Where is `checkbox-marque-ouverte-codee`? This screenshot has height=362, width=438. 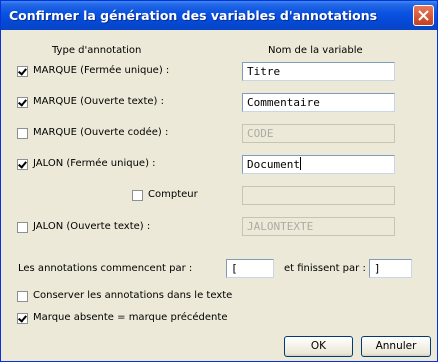
checkbox-marque-ouverte-codee is located at coordinates (22, 133).